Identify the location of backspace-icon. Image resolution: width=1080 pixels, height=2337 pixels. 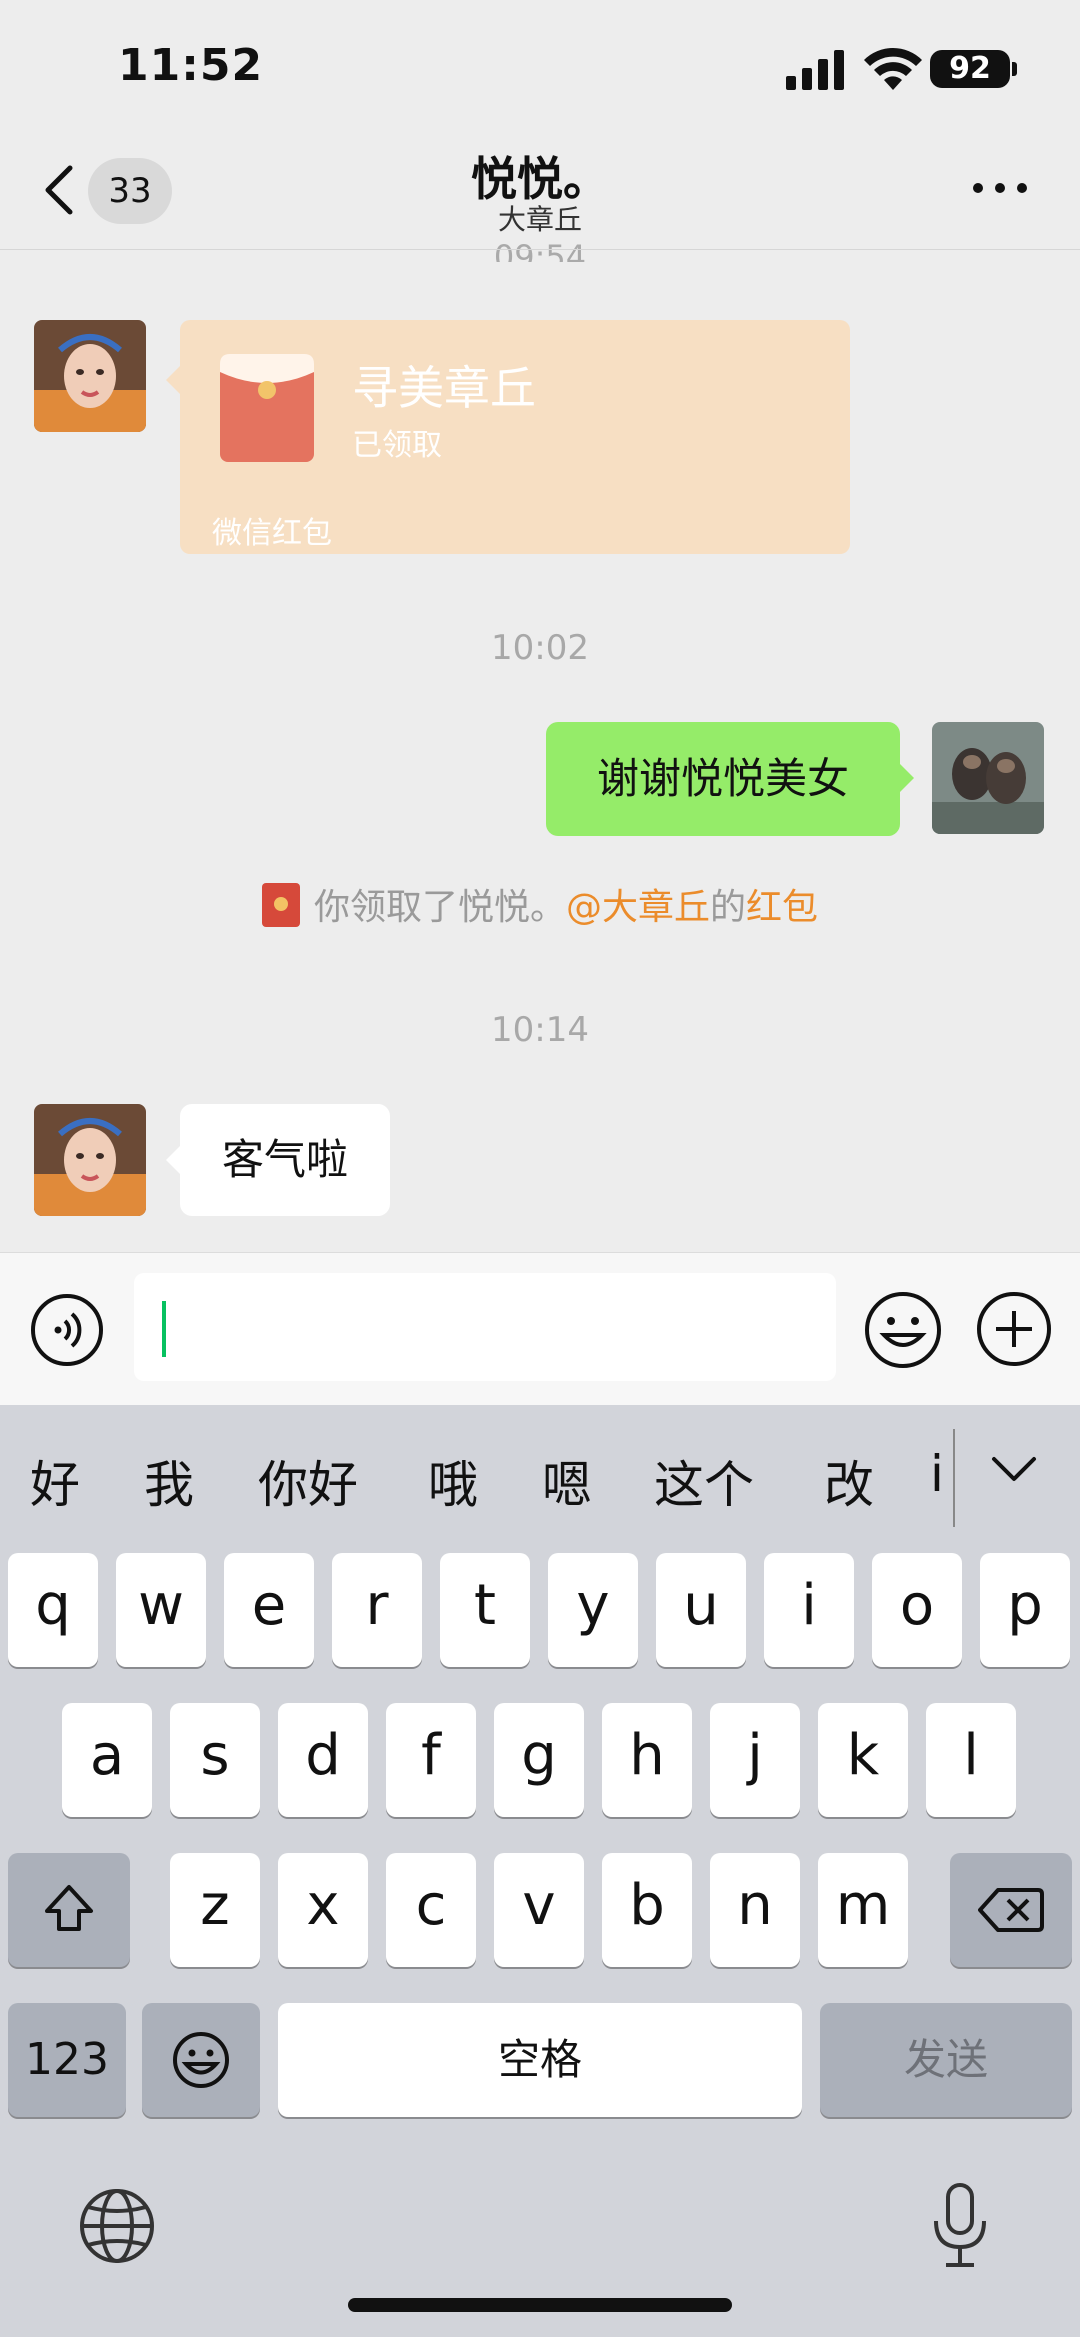
(1011, 1910).